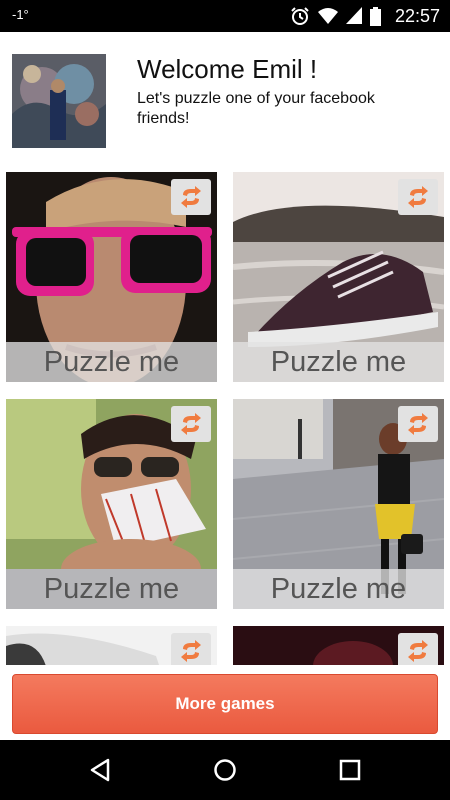 The image size is (450, 800). I want to click on back-button, so click(100, 770).